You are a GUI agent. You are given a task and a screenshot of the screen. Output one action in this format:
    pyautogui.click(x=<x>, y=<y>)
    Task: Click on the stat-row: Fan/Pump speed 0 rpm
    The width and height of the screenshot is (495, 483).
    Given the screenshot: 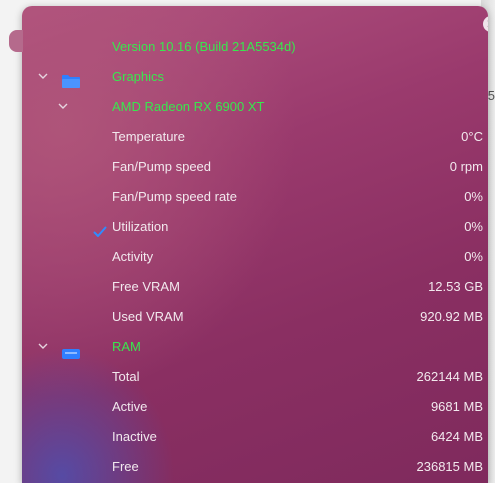 What is the action you would take?
    pyautogui.click(x=255, y=167)
    